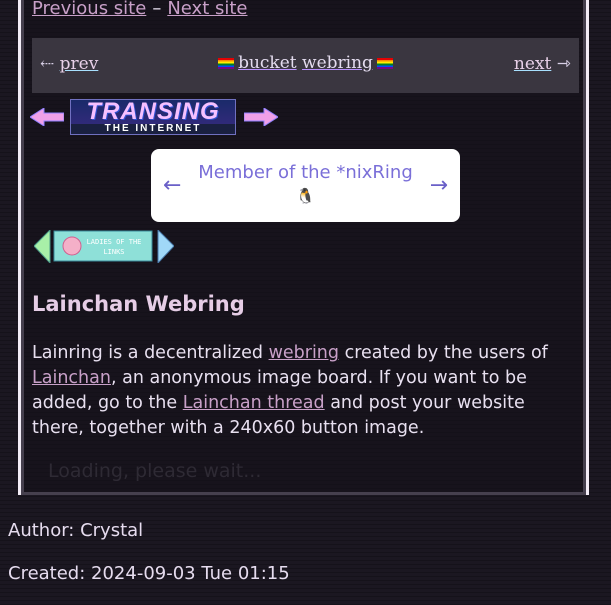  I want to click on nixring-text: Member of the *nixRing, so click(305, 172).